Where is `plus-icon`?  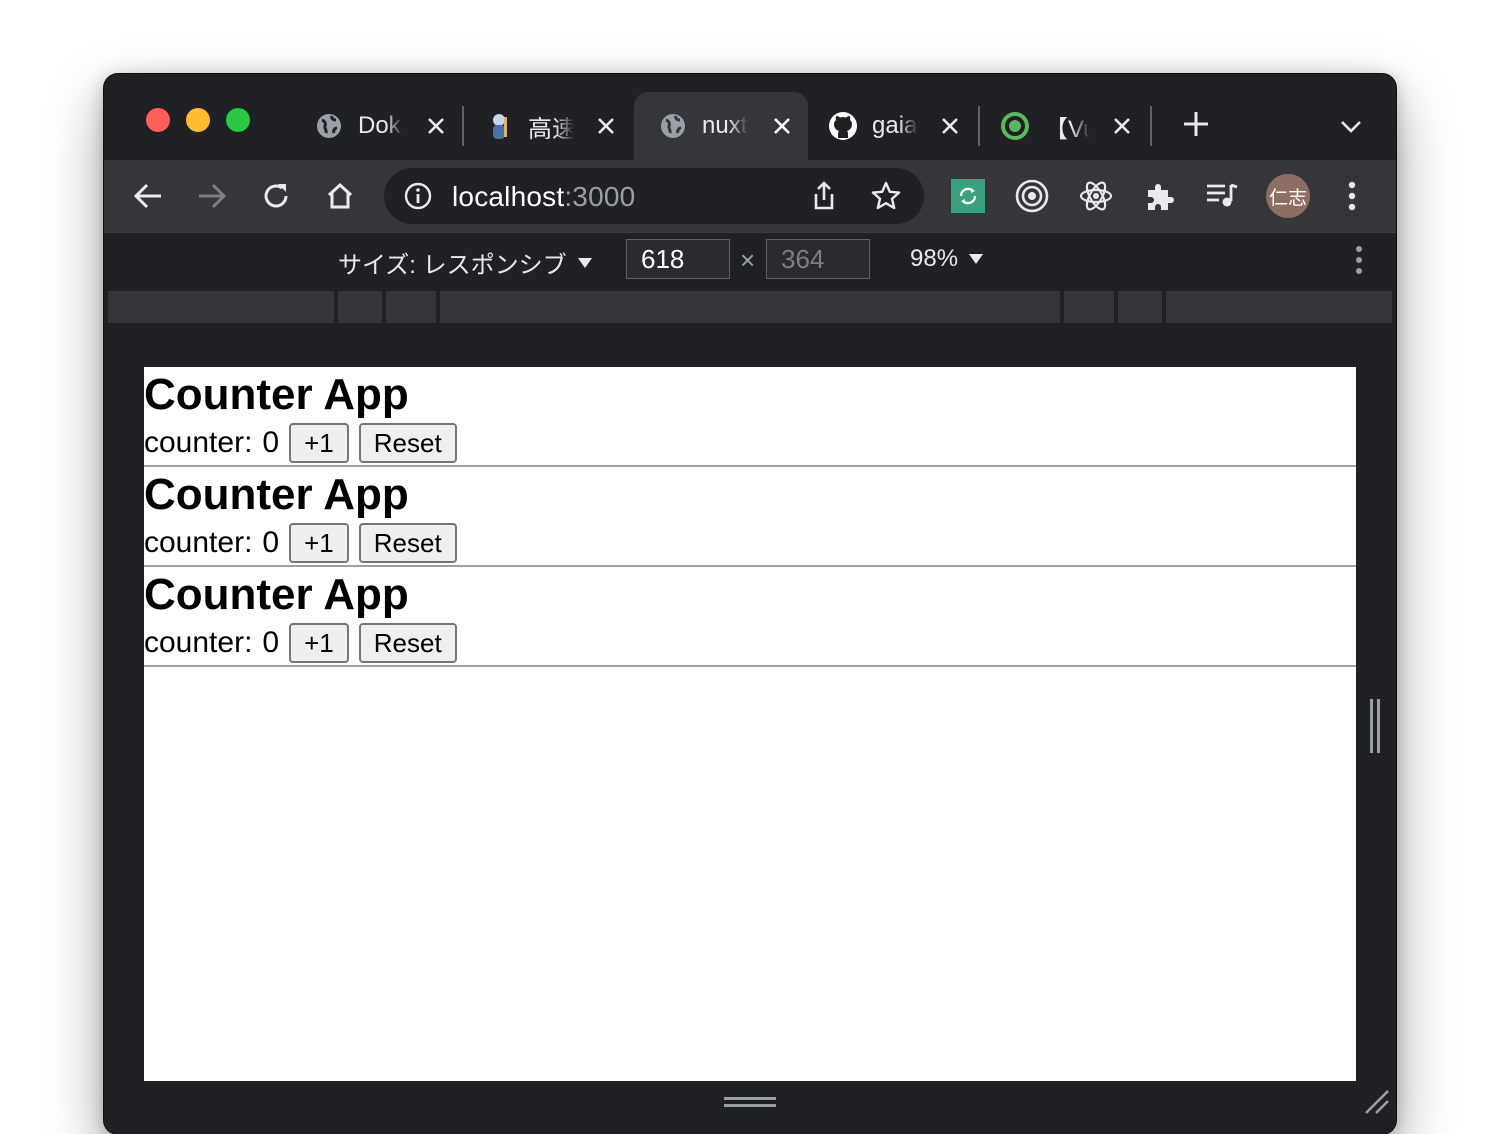 plus-icon is located at coordinates (1196, 124).